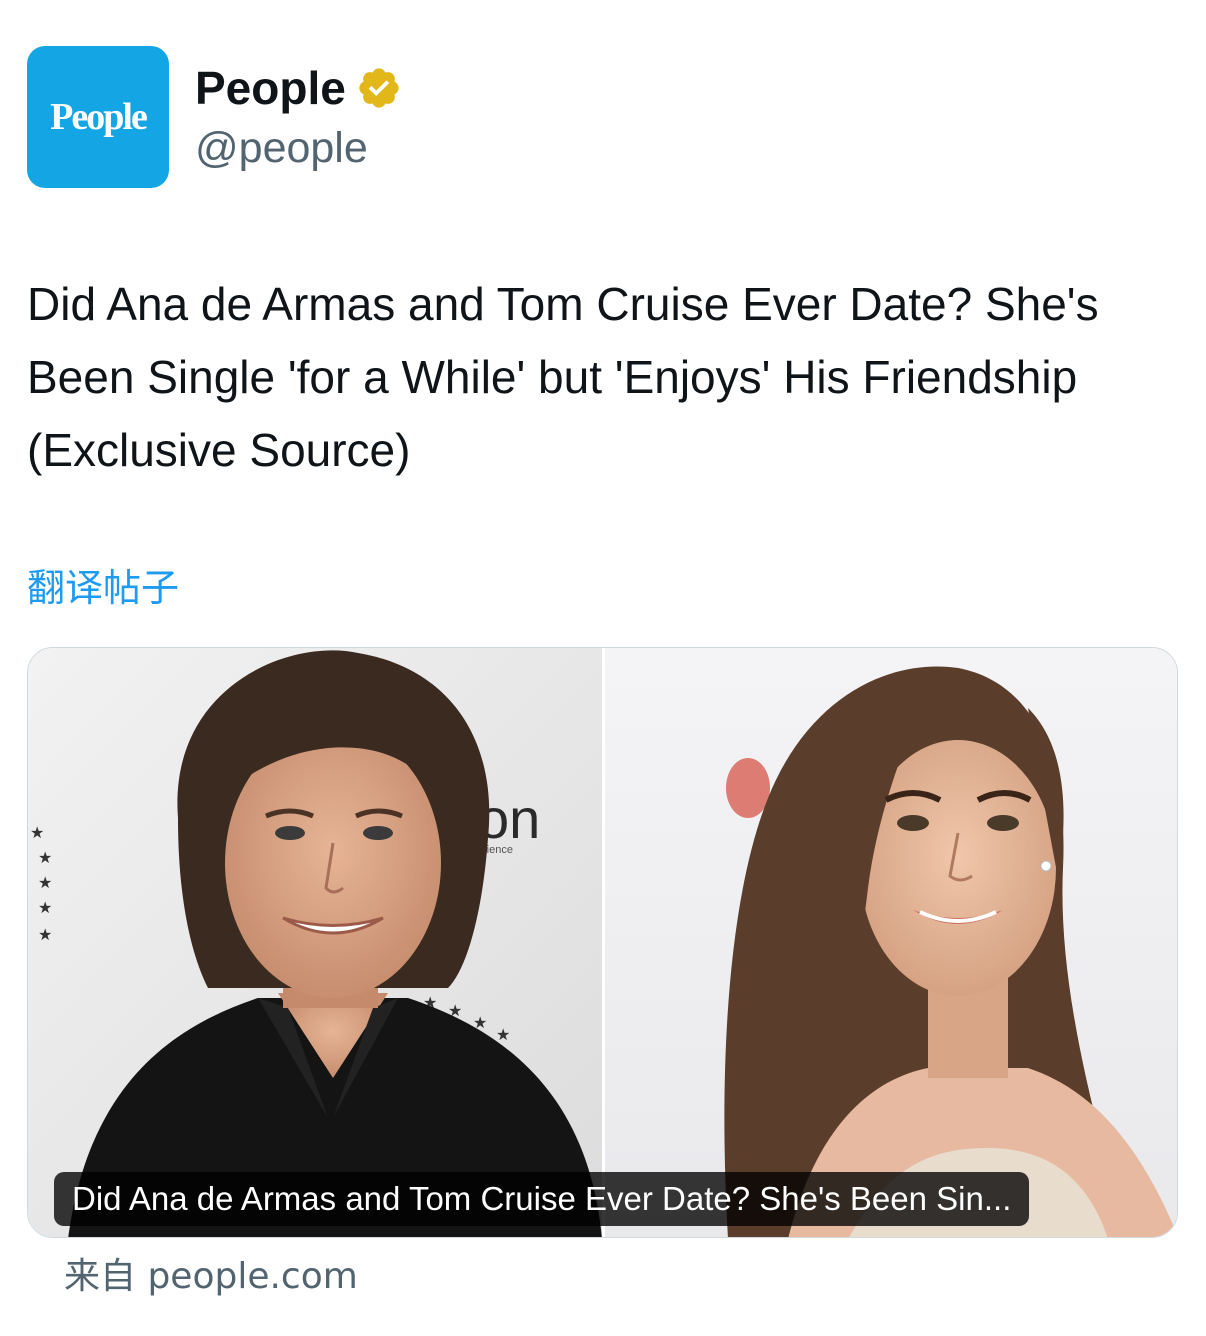 The width and height of the screenshot is (1206, 1336). What do you see at coordinates (298, 148) in the screenshot?
I see `account-handle: @people` at bounding box center [298, 148].